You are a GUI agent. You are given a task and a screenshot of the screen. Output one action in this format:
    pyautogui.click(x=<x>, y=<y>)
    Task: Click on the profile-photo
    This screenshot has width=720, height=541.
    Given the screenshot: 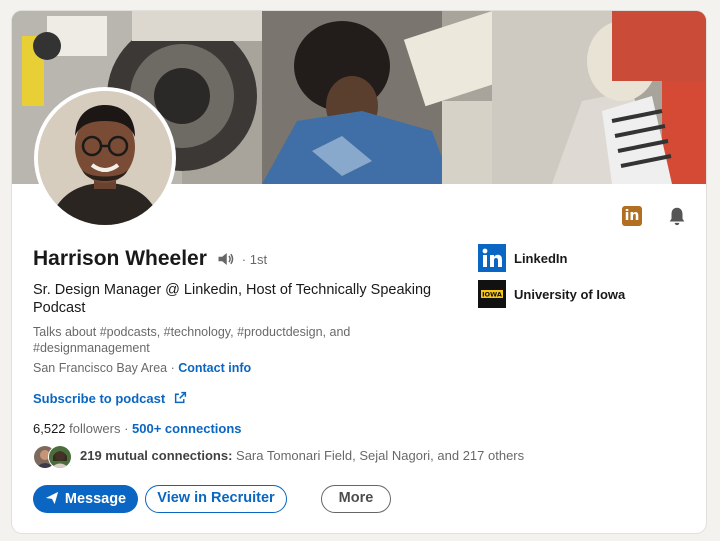 What is the action you would take?
    pyautogui.click(x=105, y=158)
    